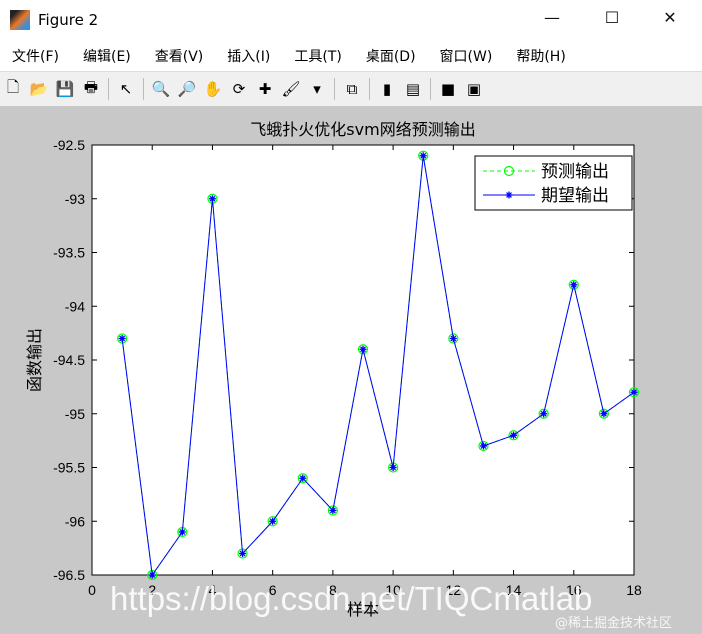  I want to click on menu-item-1: 编辑(E), so click(107, 56).